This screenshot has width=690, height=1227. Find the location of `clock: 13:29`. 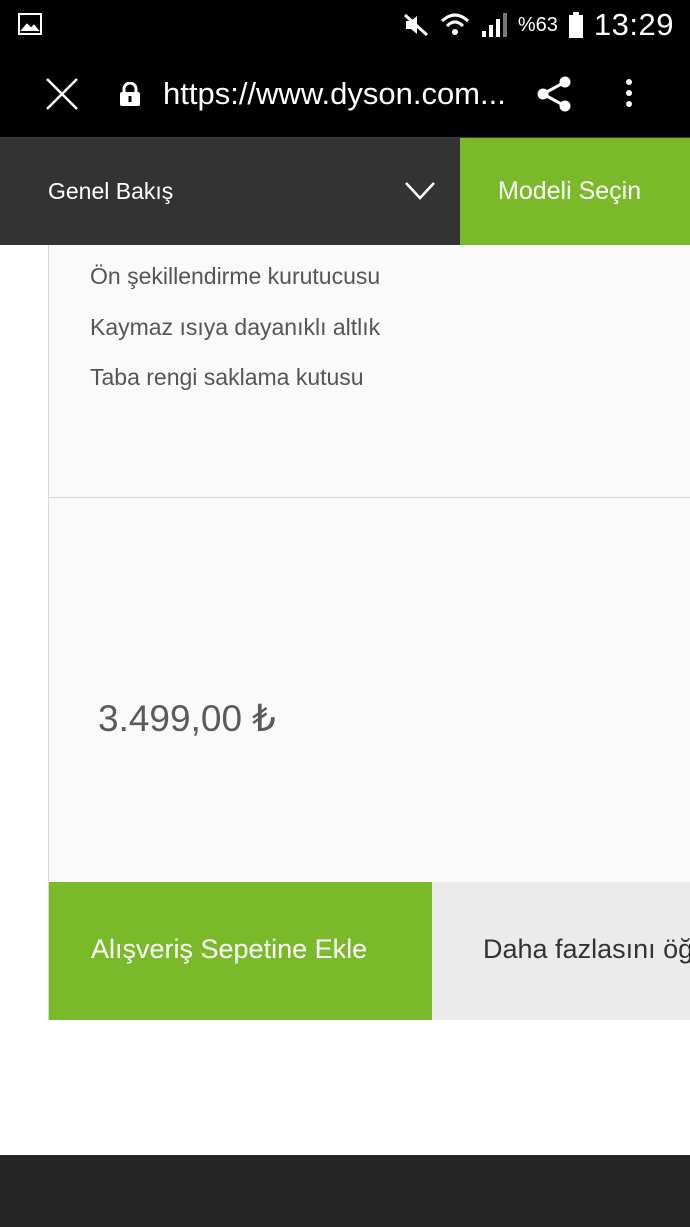

clock: 13:29 is located at coordinates (633, 24).